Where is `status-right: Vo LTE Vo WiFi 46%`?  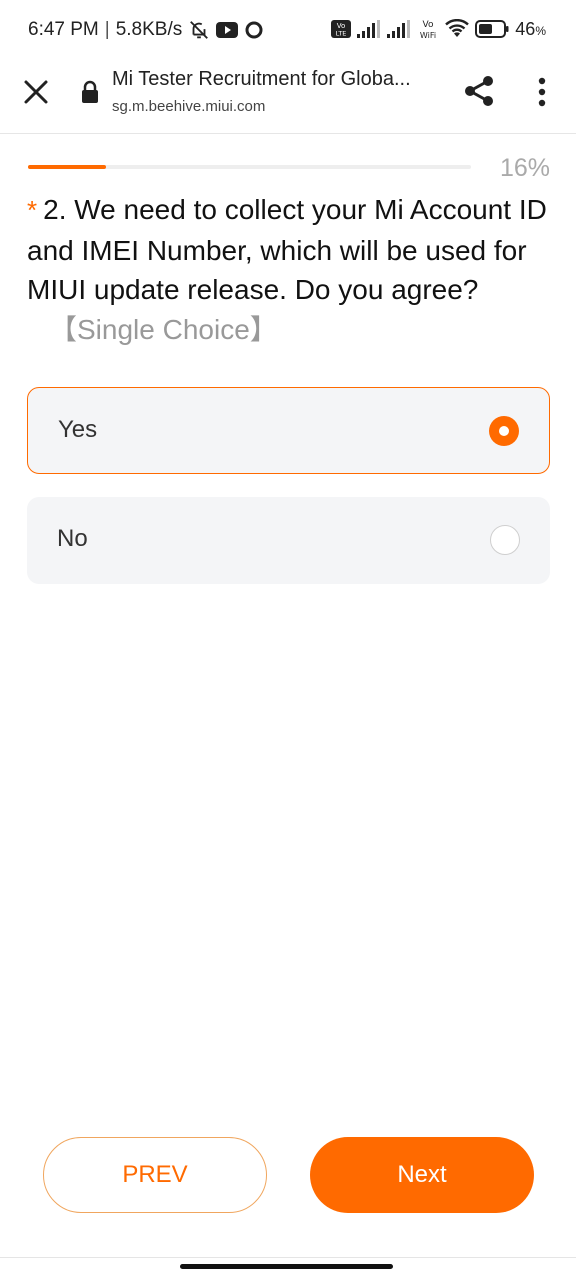 status-right: Vo LTE Vo WiFi 46% is located at coordinates (438, 29).